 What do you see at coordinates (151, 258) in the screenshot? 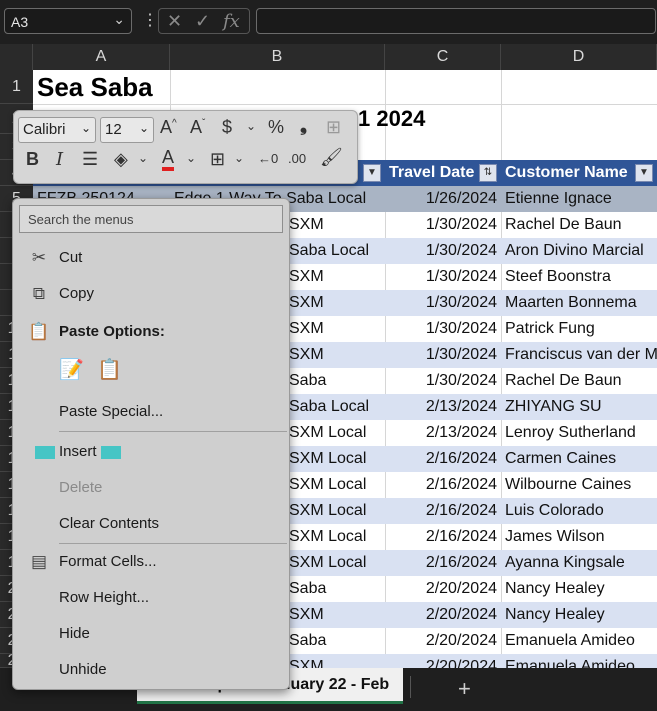
I see `menu-item-cut: ✂ Cut` at bounding box center [151, 258].